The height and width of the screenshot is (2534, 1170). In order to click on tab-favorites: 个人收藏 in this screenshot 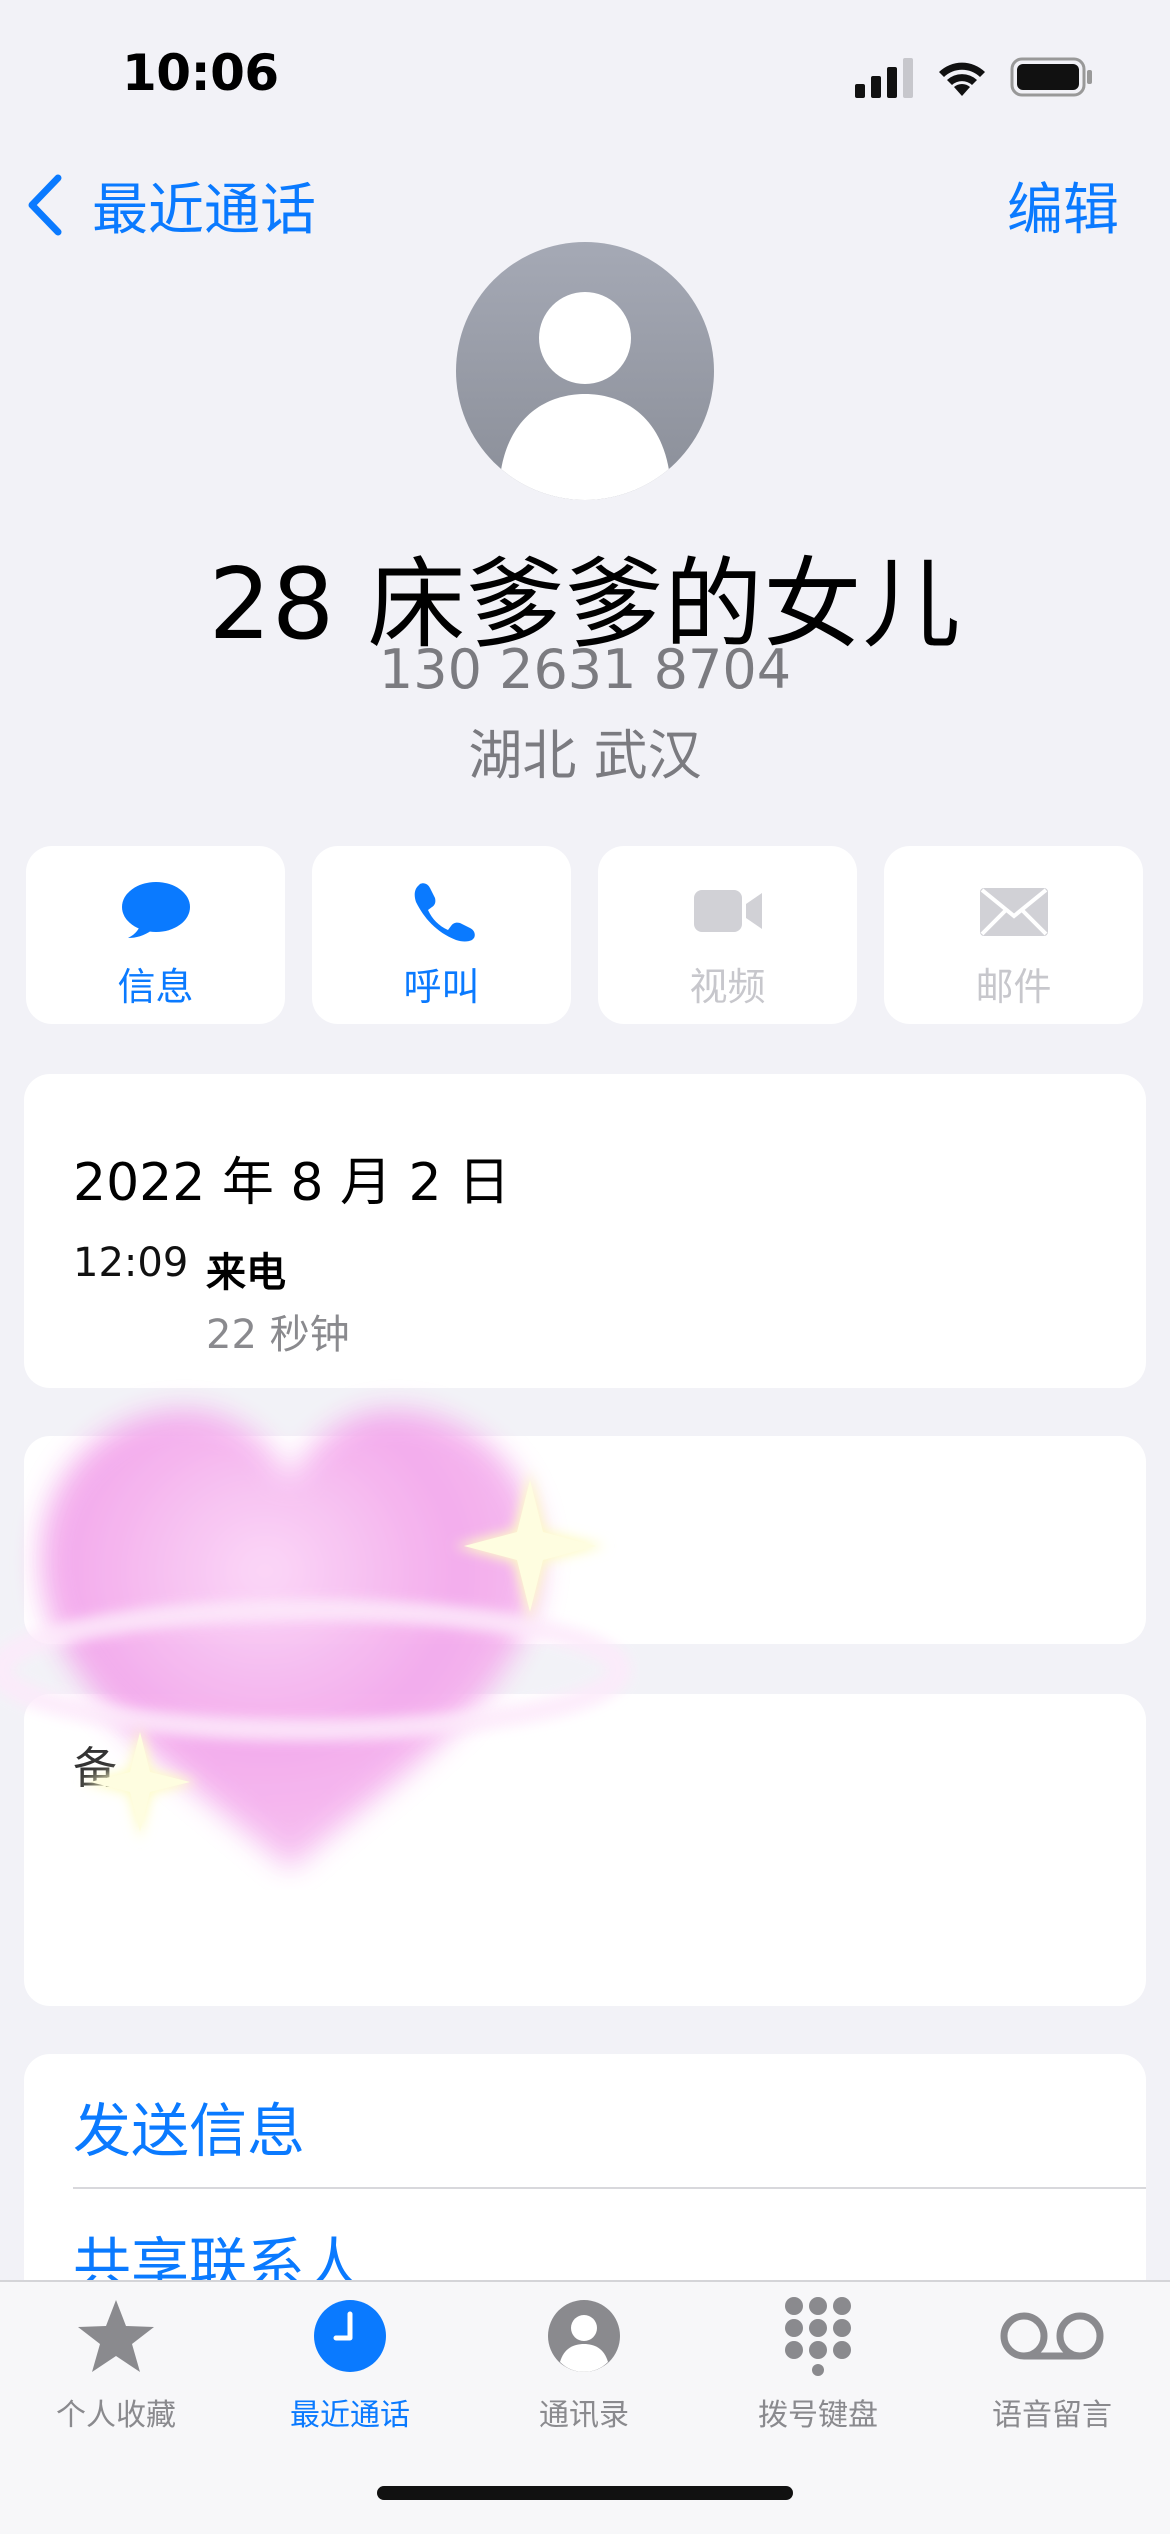, I will do `click(116, 2365)`.